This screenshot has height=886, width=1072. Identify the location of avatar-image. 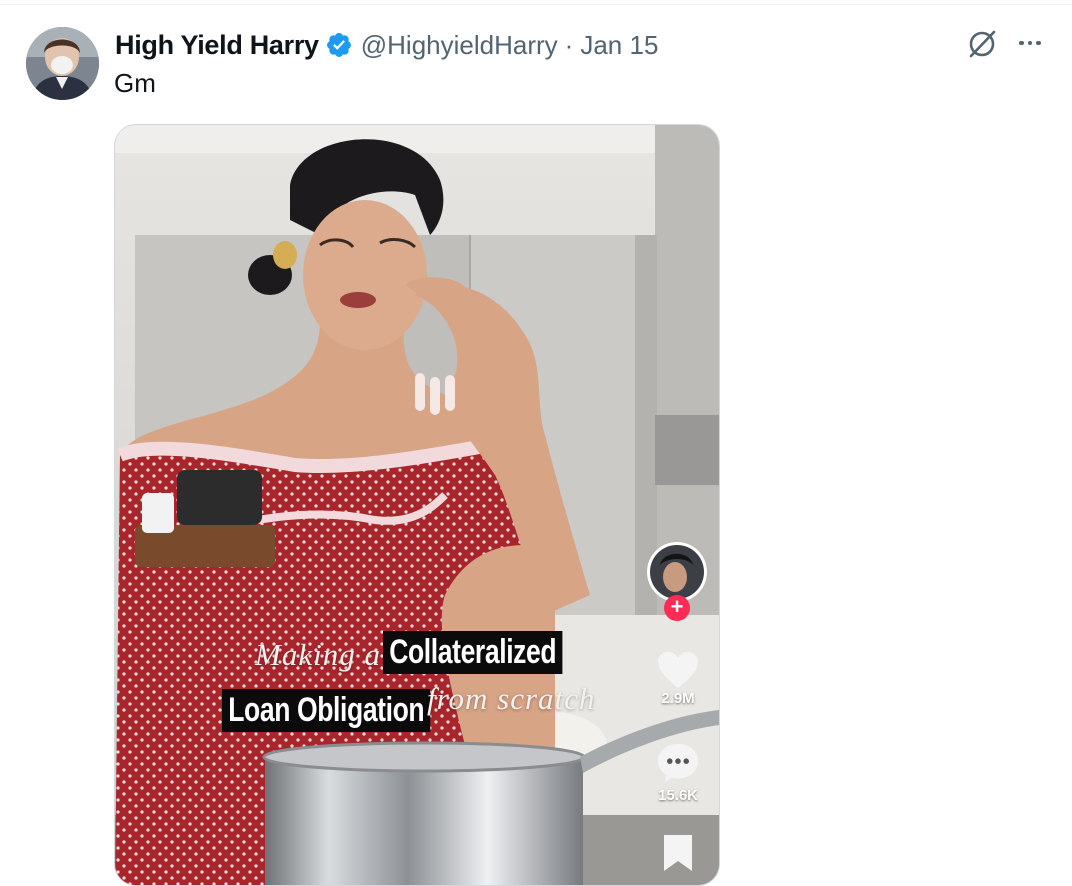
(62, 63).